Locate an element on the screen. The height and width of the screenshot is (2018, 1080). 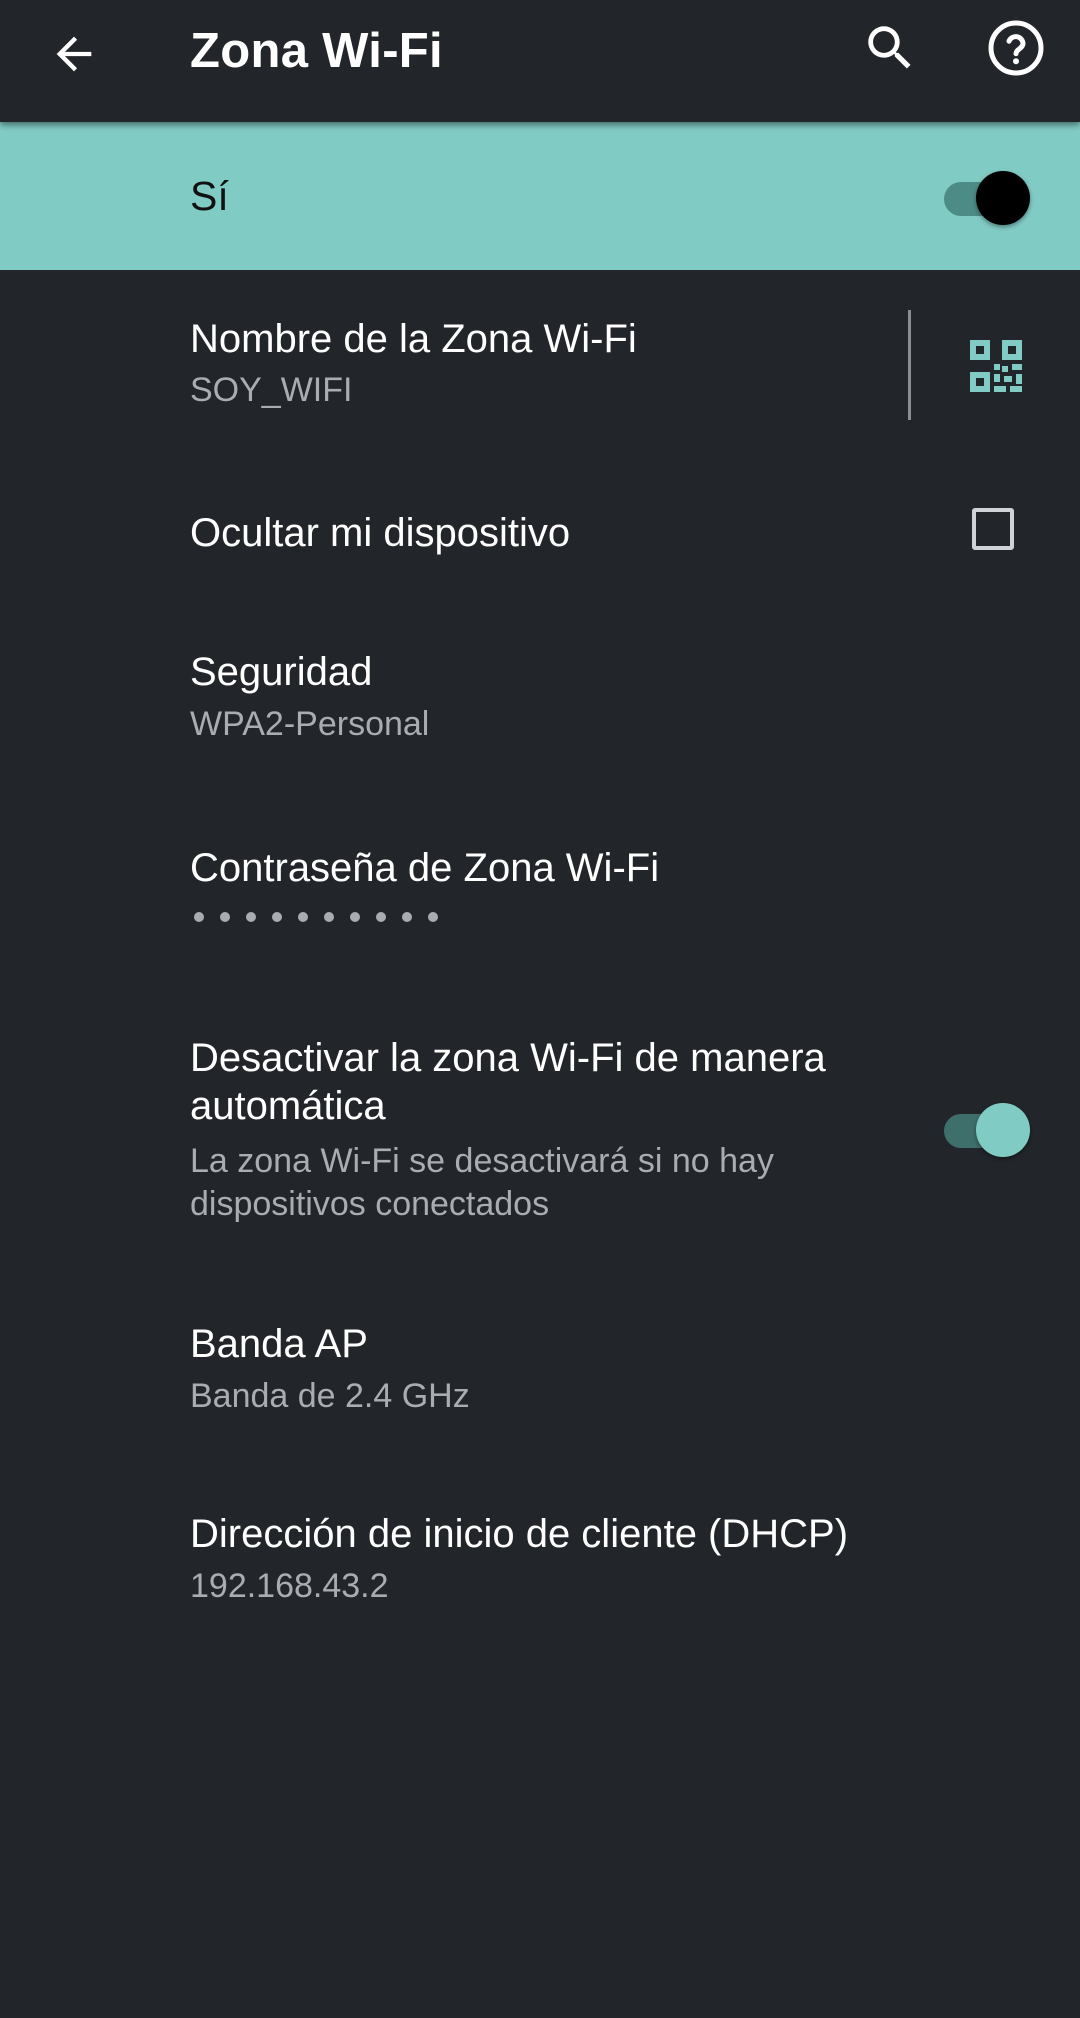
preference-summary-line1: La zona Wi-Fi se desactivará si no hay is located at coordinates (482, 1161).